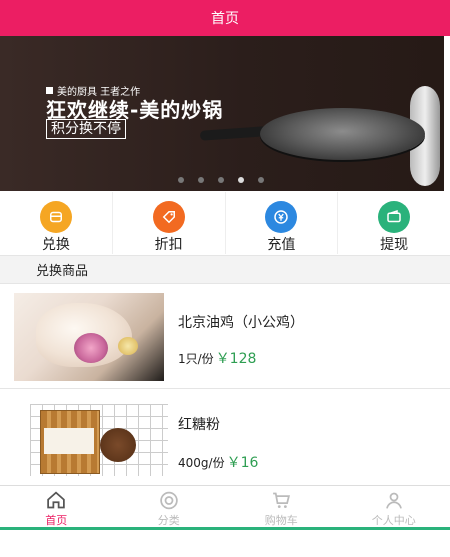  I want to click on nav-item-cart: 购物车, so click(281, 507).